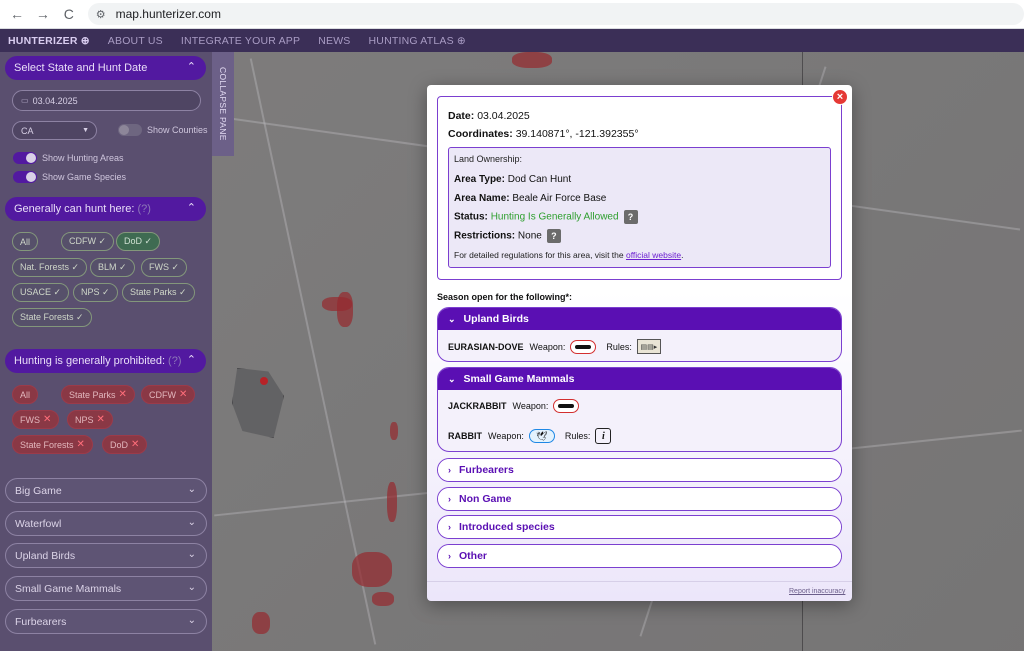  What do you see at coordinates (90, 419) in the screenshot?
I see `chip-prohibited-nps: NPS ✕` at bounding box center [90, 419].